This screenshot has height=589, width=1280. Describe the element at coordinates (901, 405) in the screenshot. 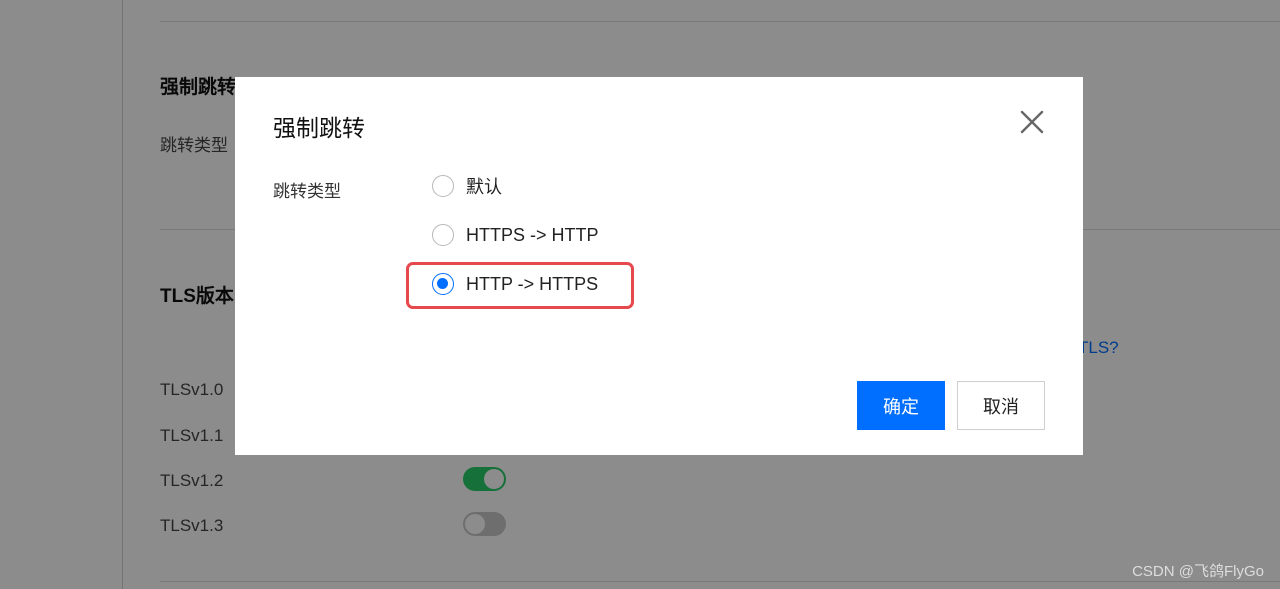

I see `confirm-button: 确定` at that location.